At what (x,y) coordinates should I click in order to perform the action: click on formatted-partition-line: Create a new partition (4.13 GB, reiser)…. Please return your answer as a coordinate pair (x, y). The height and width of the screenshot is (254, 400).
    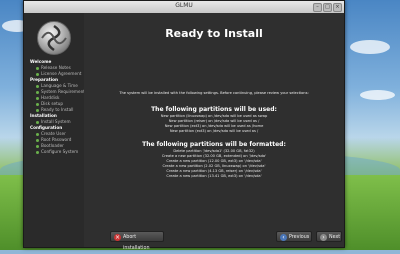
    Looking at the image, I should click on (214, 171).